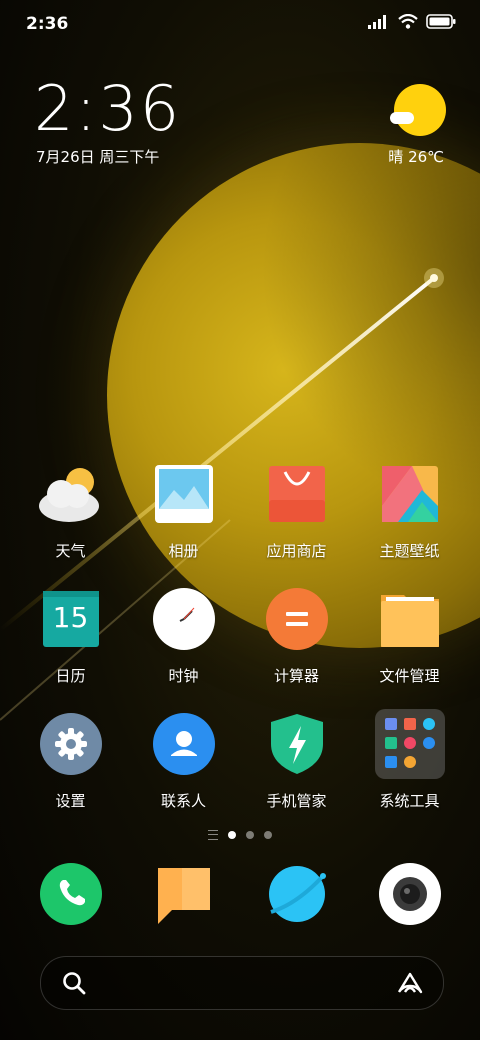 This screenshot has width=480, height=1040. What do you see at coordinates (441, 21) in the screenshot?
I see `battery-icon` at bounding box center [441, 21].